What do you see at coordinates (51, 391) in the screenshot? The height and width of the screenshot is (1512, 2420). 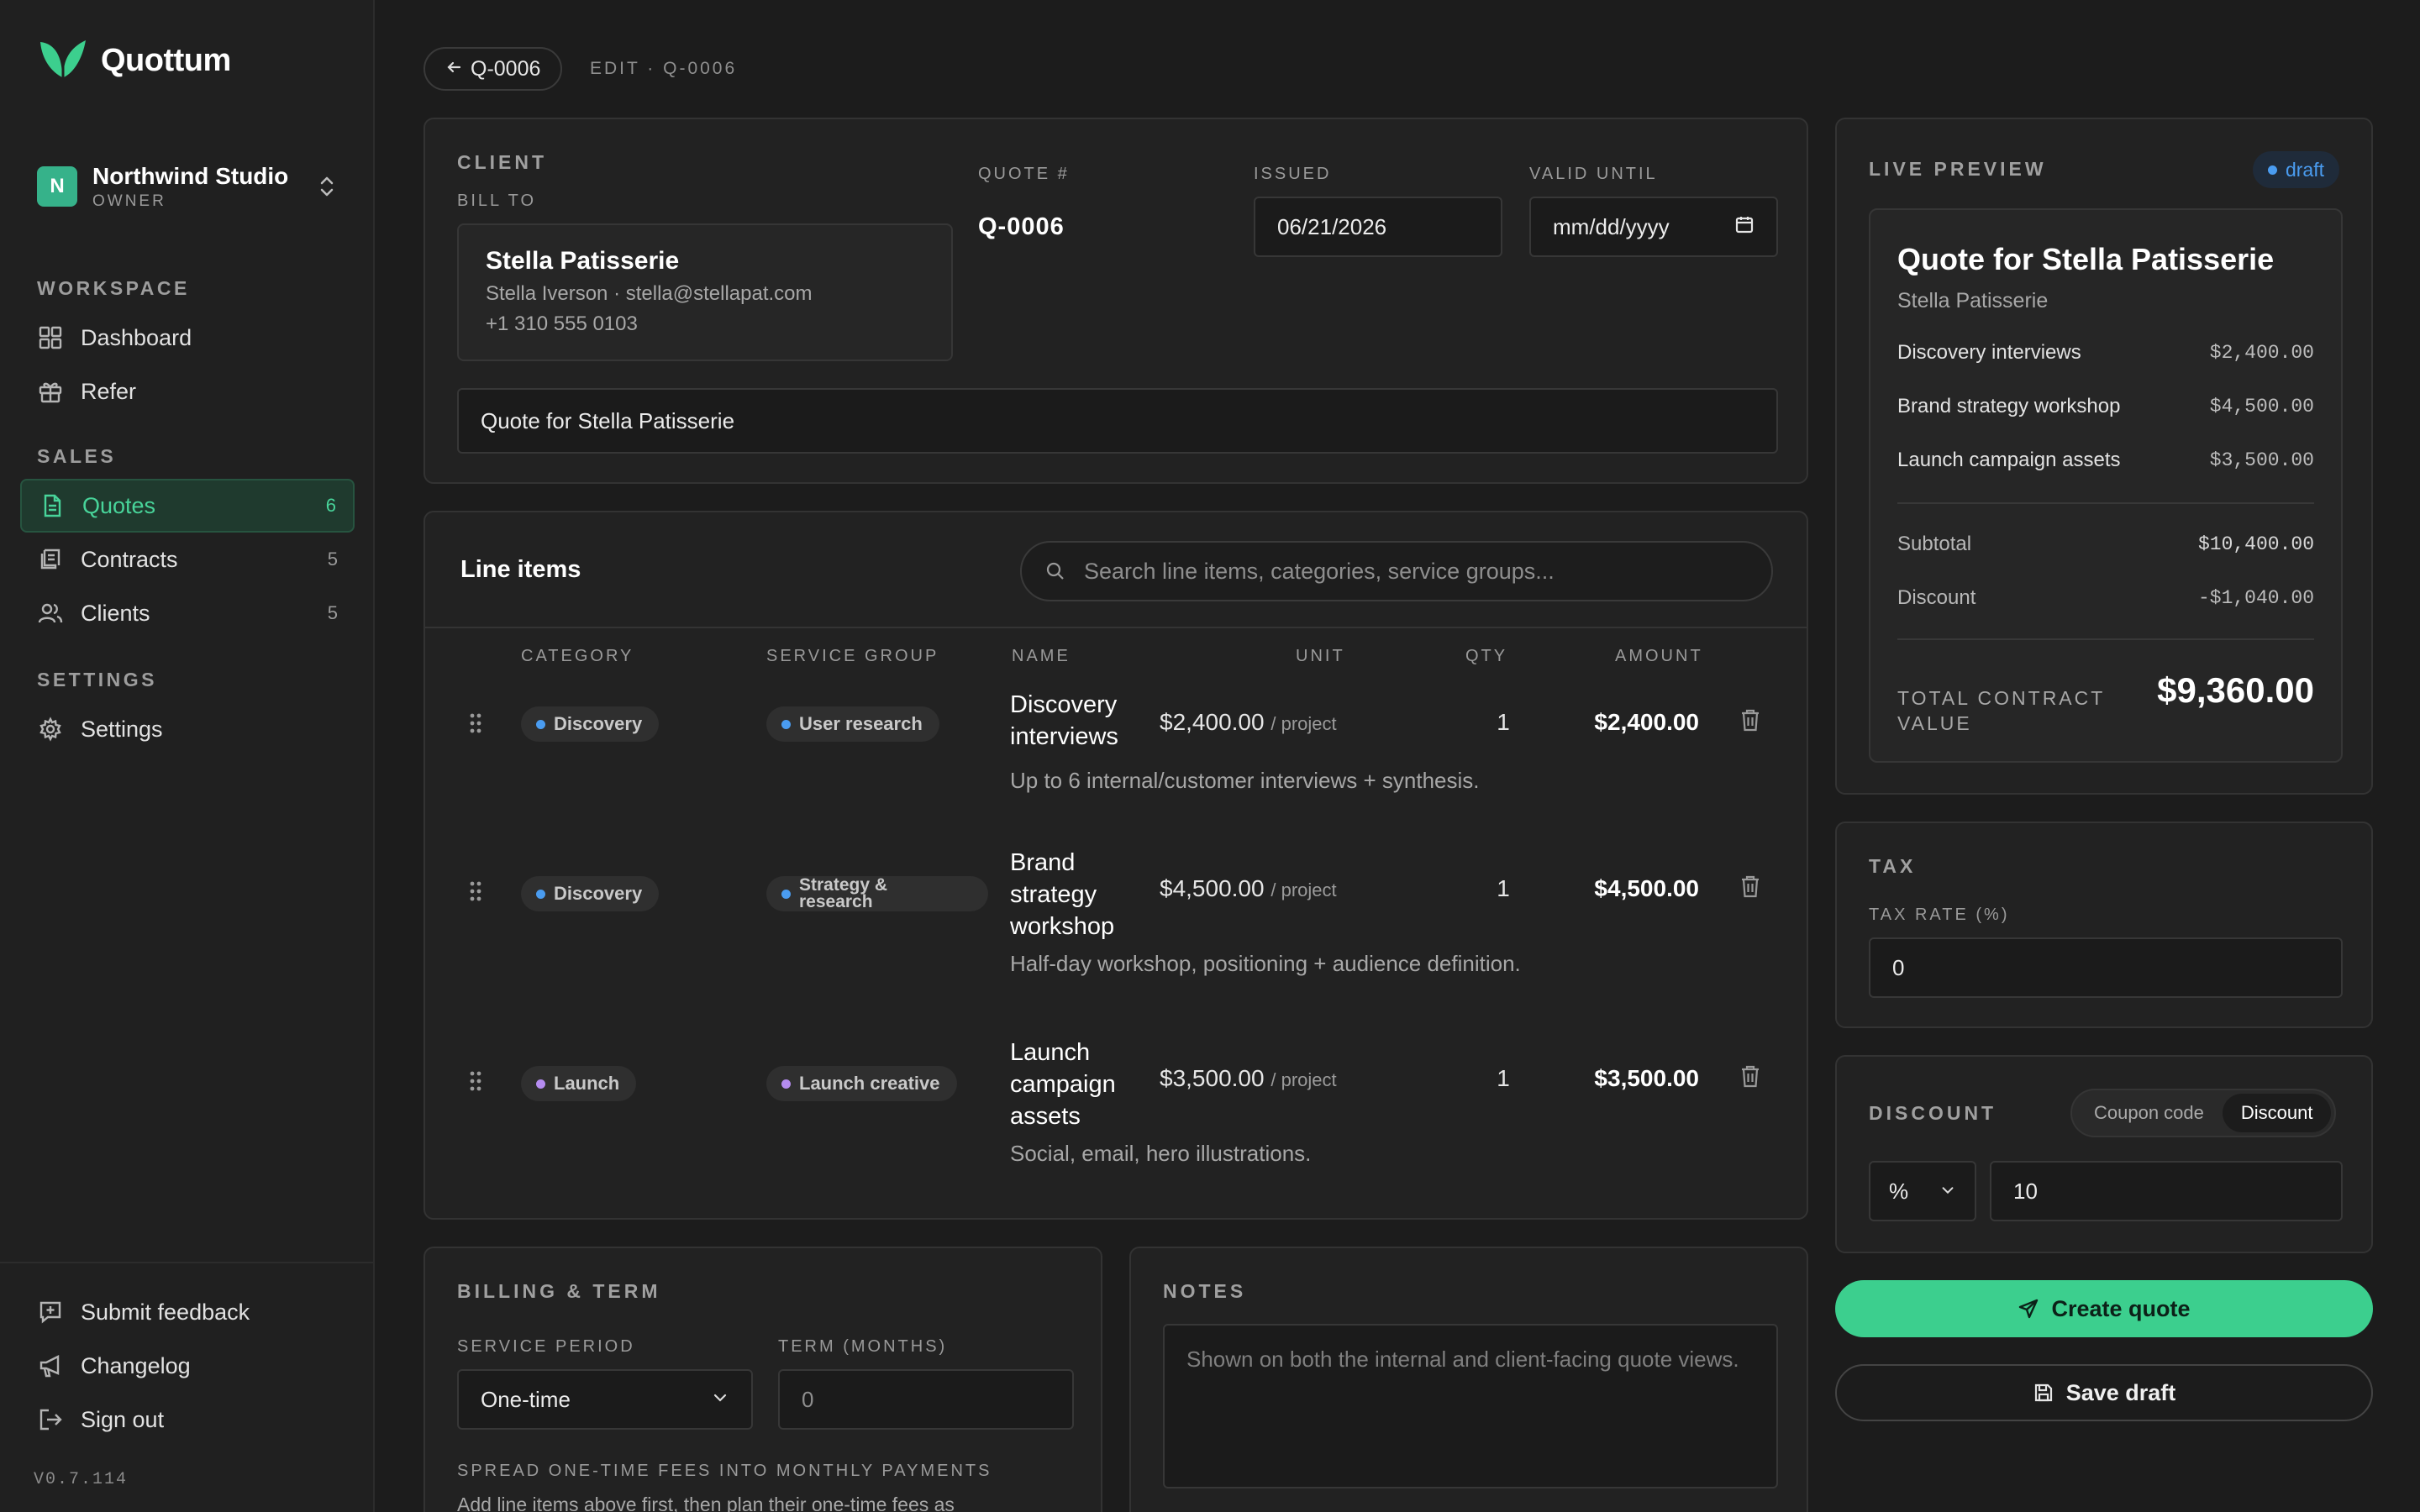 I see `gift-icon` at bounding box center [51, 391].